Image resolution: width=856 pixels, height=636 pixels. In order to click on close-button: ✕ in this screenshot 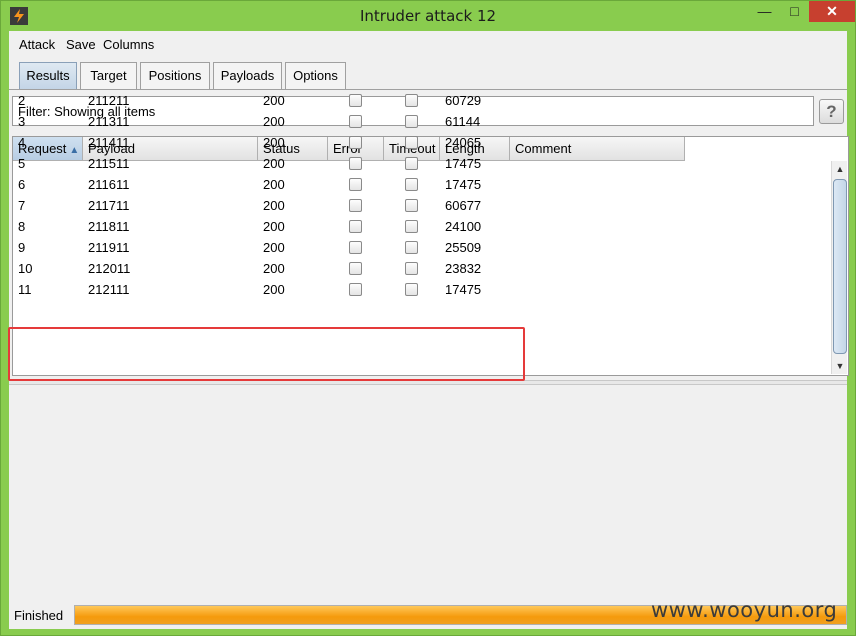, I will do `click(832, 11)`.